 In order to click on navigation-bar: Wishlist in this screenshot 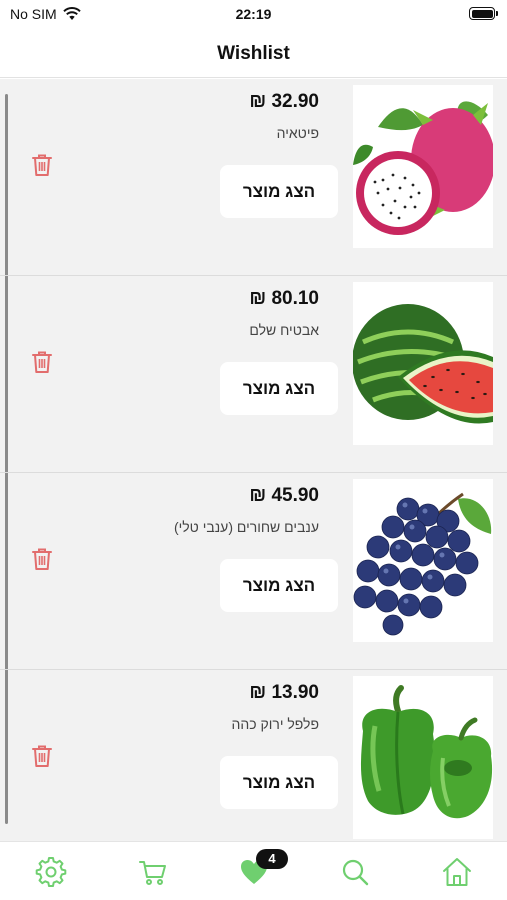, I will do `click(253, 54)`.